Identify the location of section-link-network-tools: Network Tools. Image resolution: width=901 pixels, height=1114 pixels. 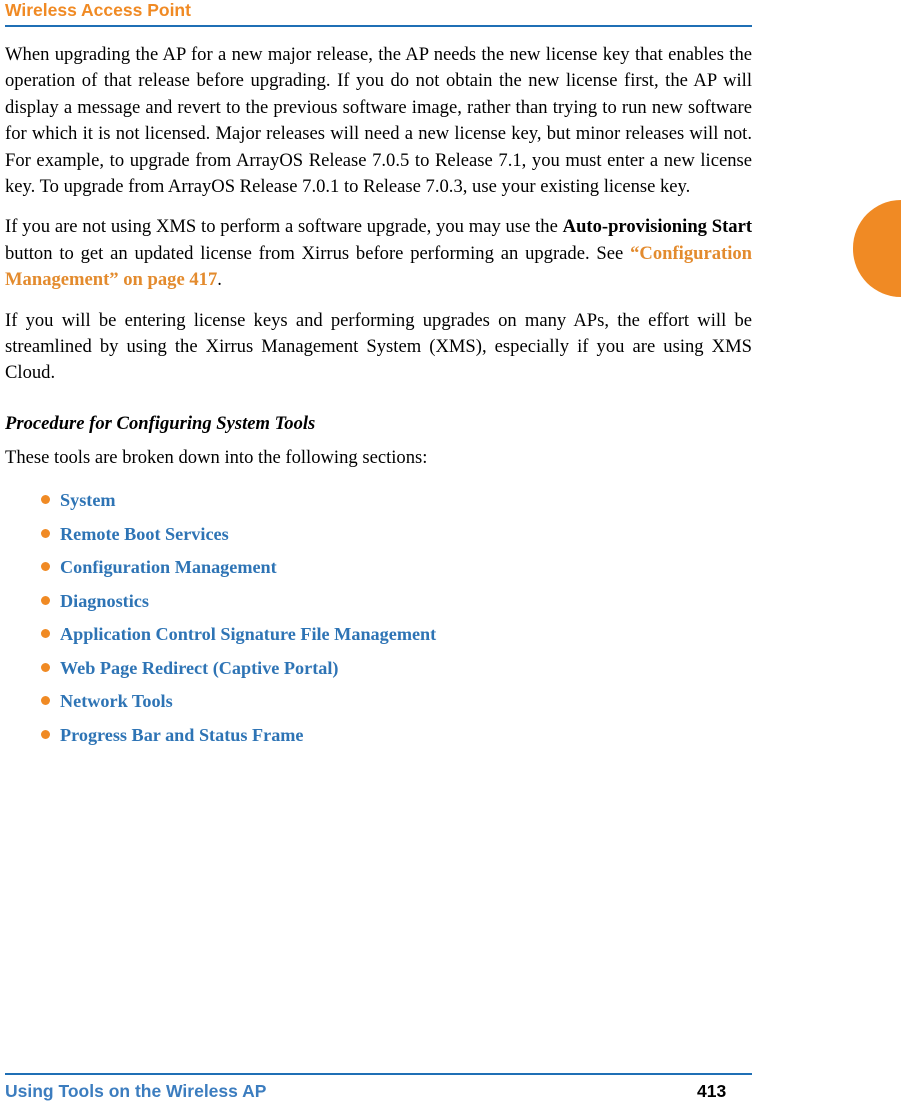
(116, 701).